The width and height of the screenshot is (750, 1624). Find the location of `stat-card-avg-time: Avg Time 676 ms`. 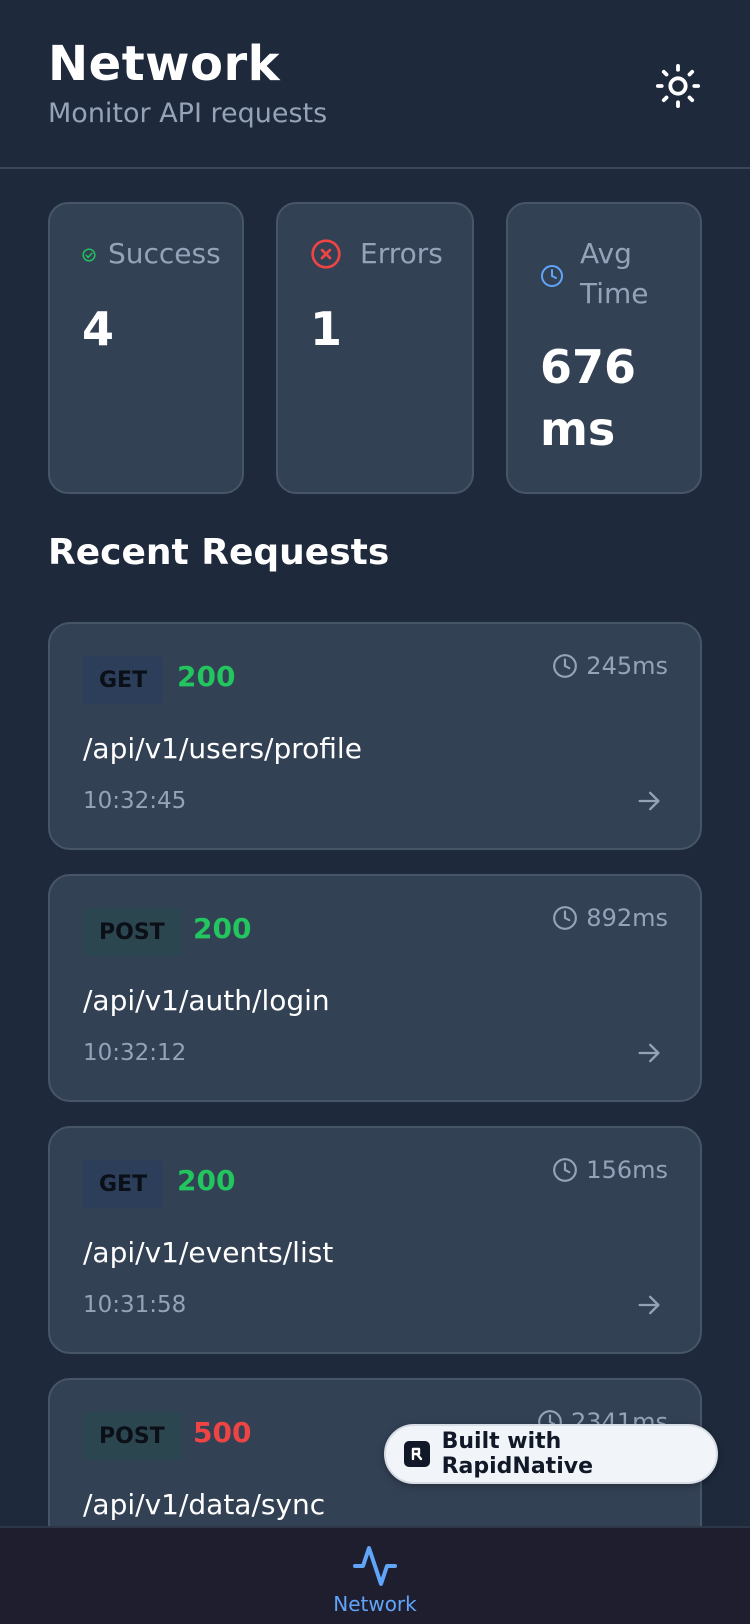

stat-card-avg-time: Avg Time 676 ms is located at coordinates (604, 348).